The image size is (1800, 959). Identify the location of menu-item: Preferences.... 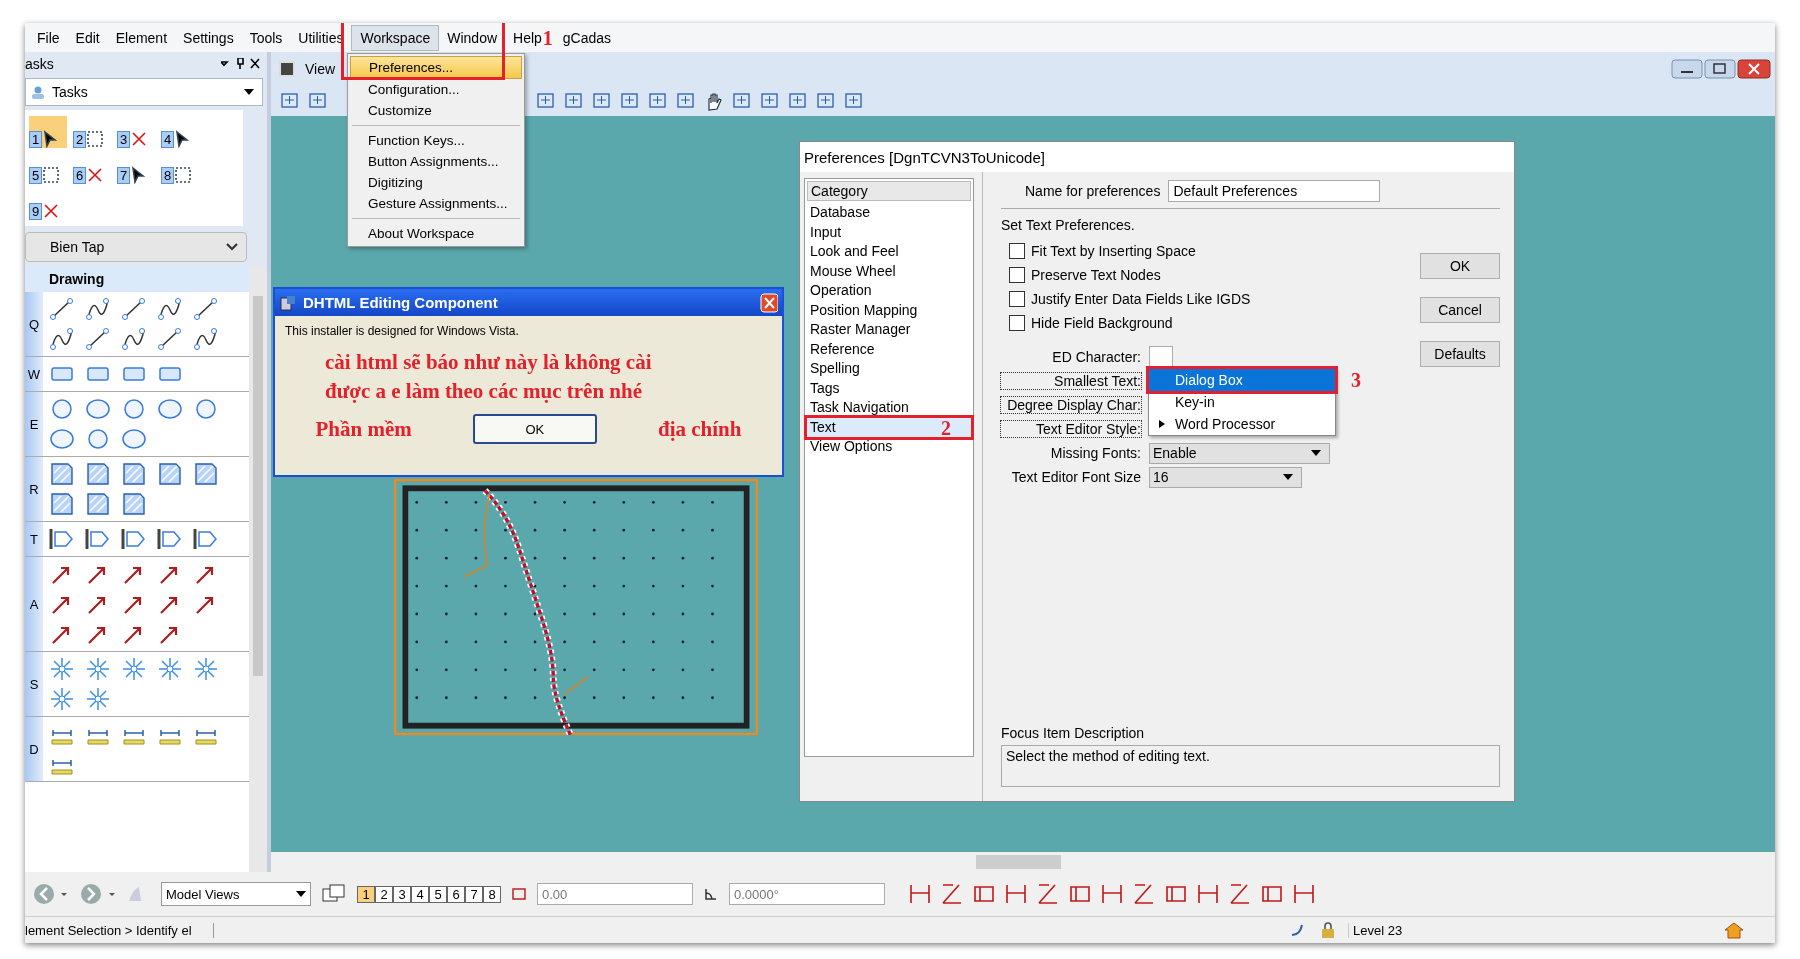
(436, 67).